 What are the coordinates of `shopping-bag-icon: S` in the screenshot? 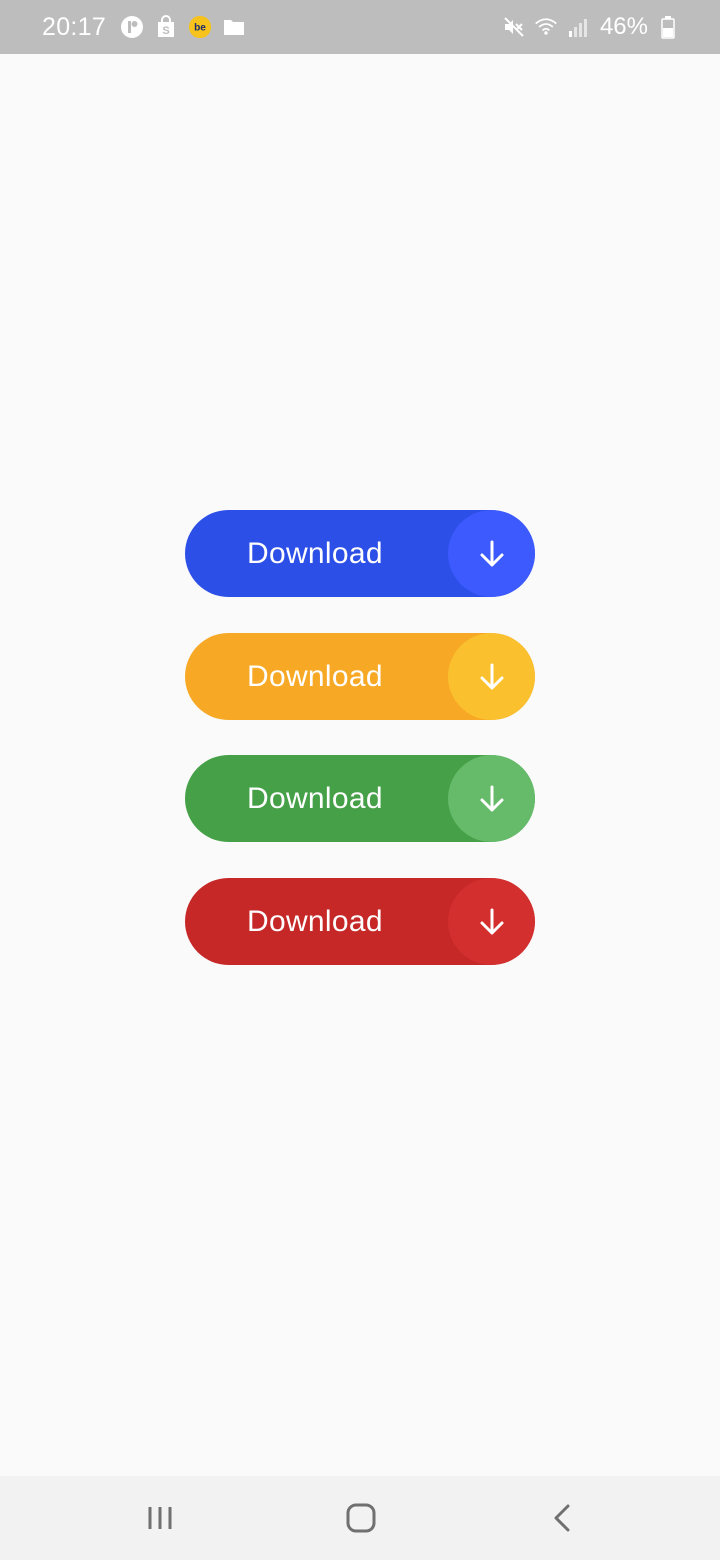 It's located at (166, 27).